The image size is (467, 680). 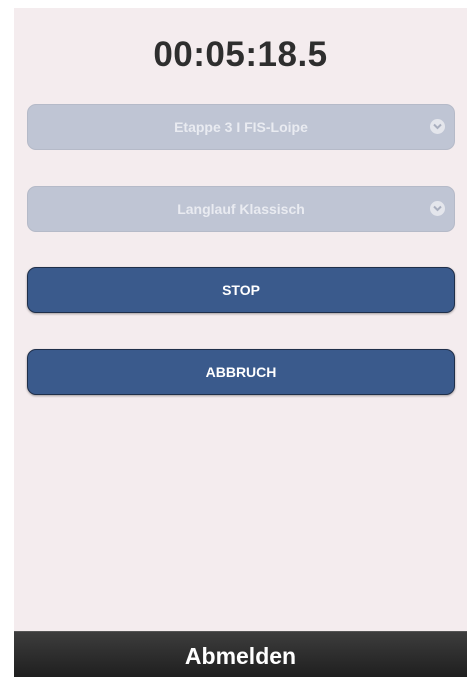 I want to click on stop-button: STOP, so click(x=241, y=290).